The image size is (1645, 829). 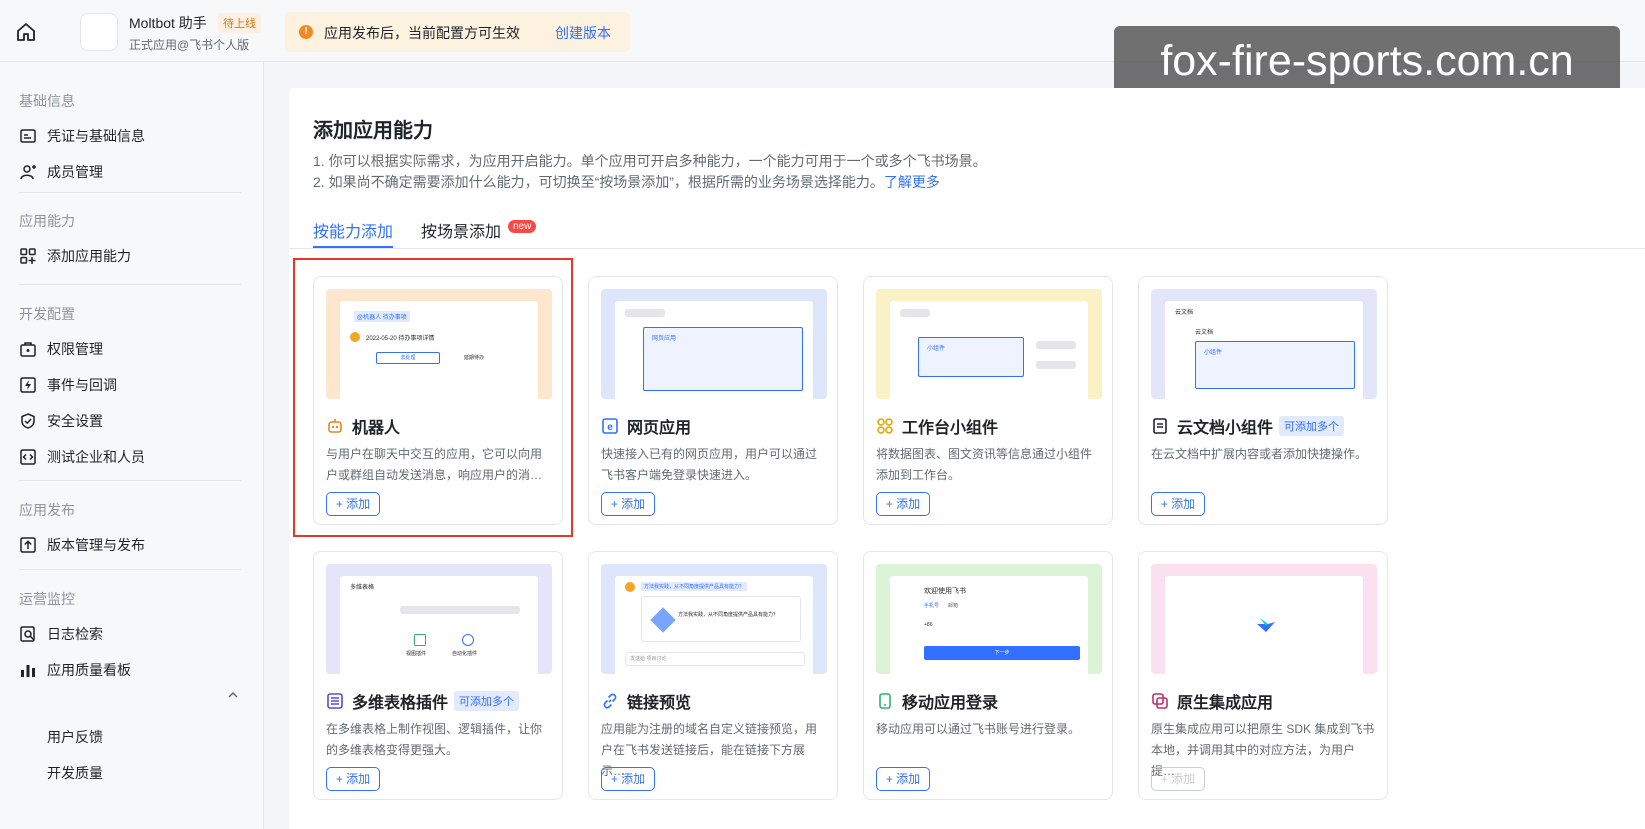 What do you see at coordinates (28, 671) in the screenshot?
I see `chart-icon` at bounding box center [28, 671].